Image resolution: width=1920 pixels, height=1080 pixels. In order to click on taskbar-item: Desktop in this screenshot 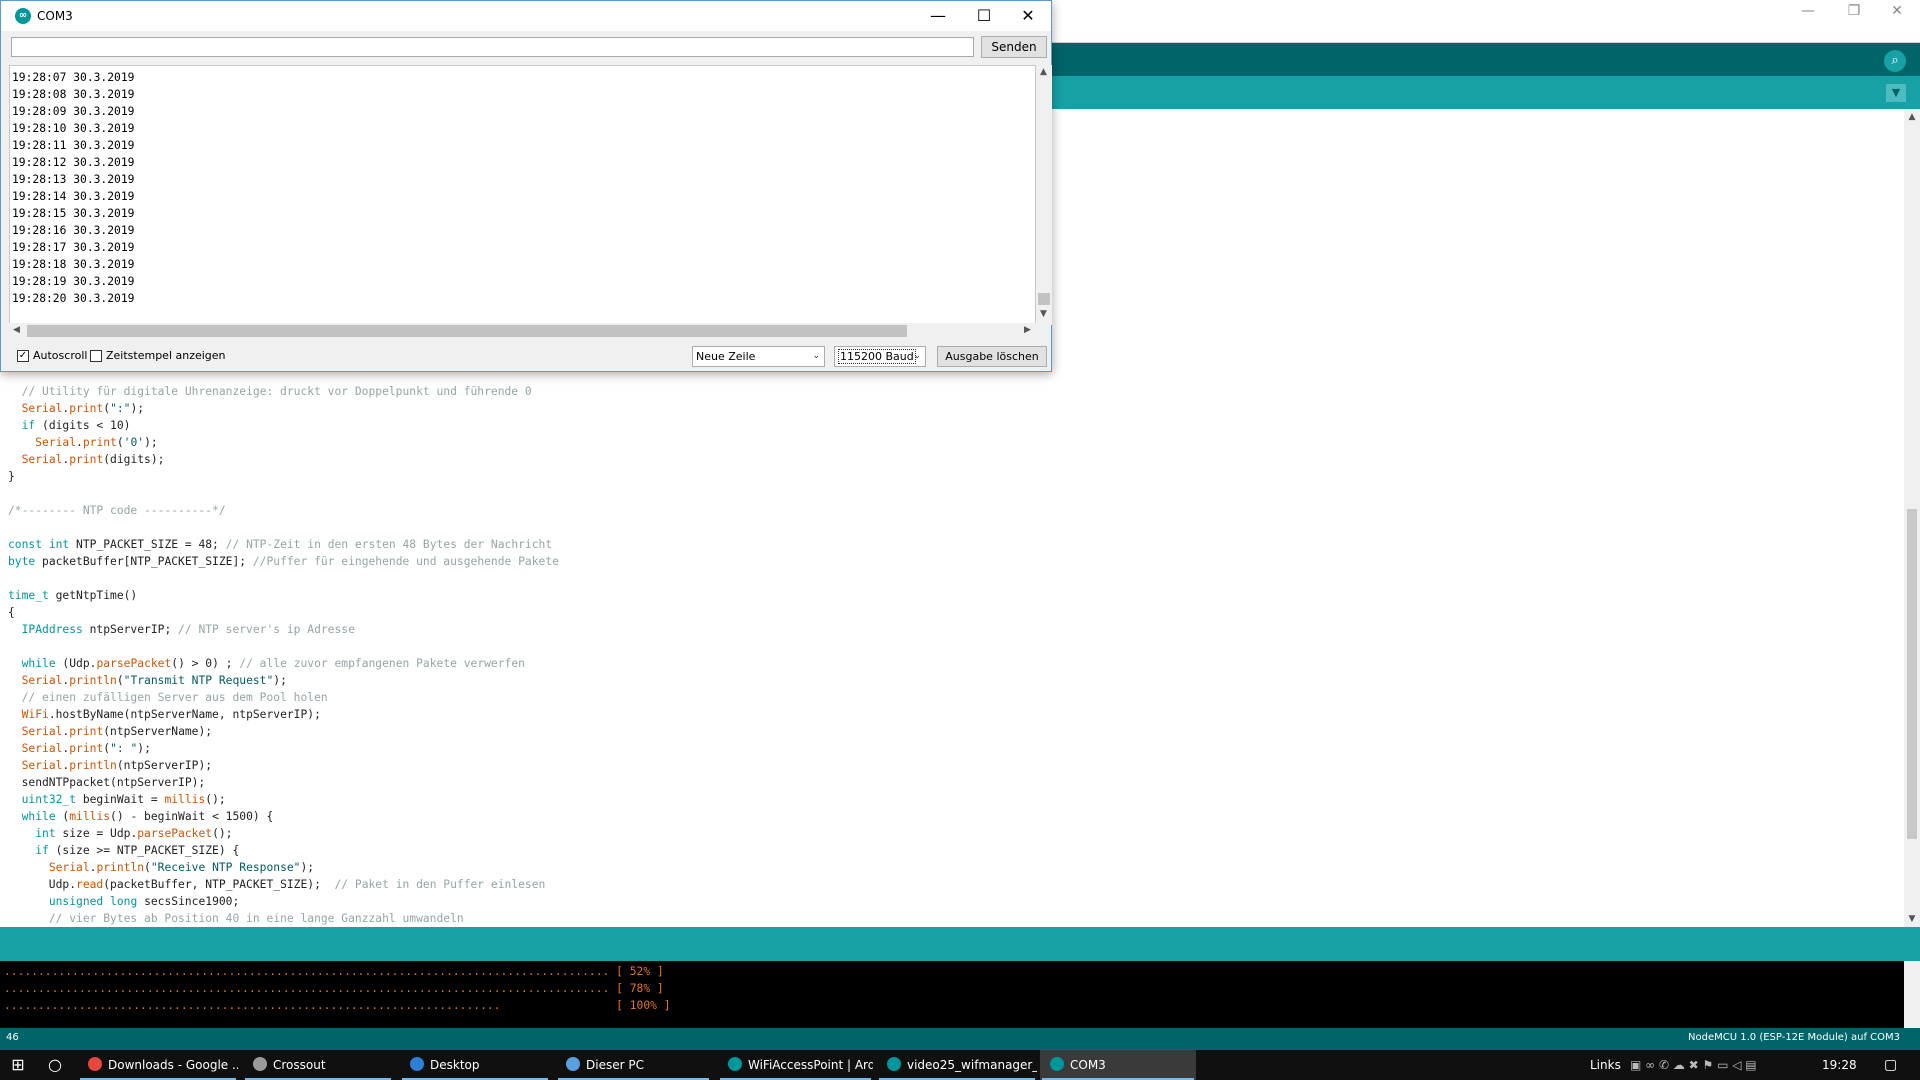, I will do `click(475, 1065)`.